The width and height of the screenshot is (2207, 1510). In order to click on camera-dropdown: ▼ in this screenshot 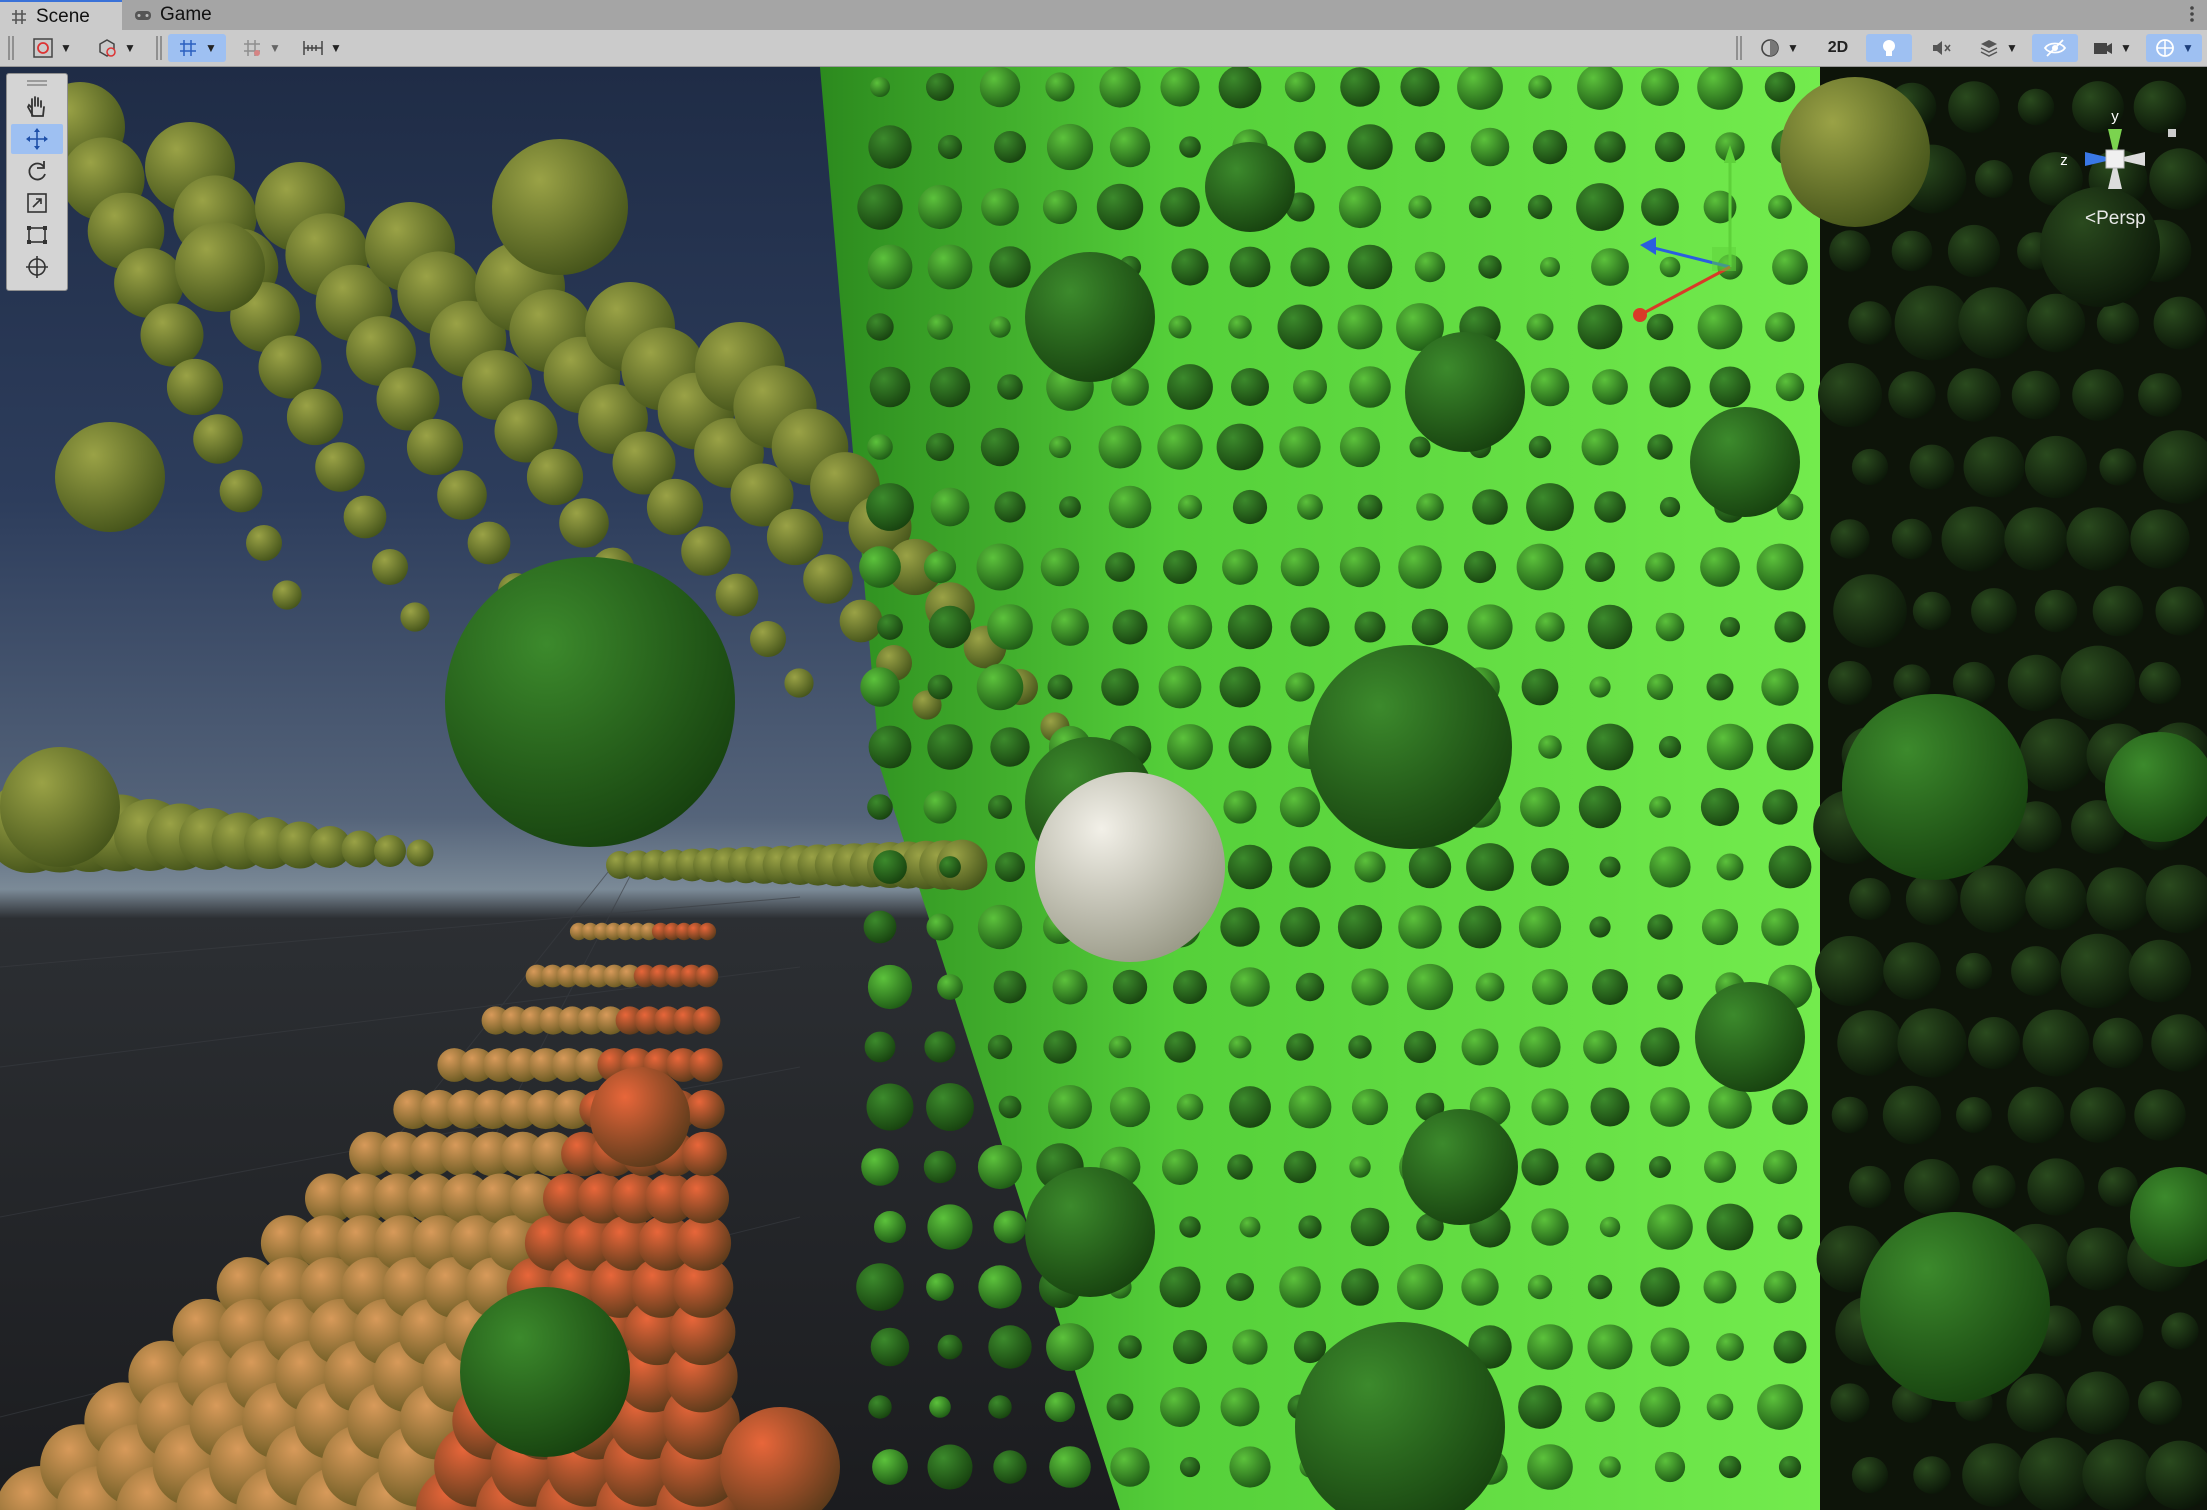, I will do `click(2112, 48)`.